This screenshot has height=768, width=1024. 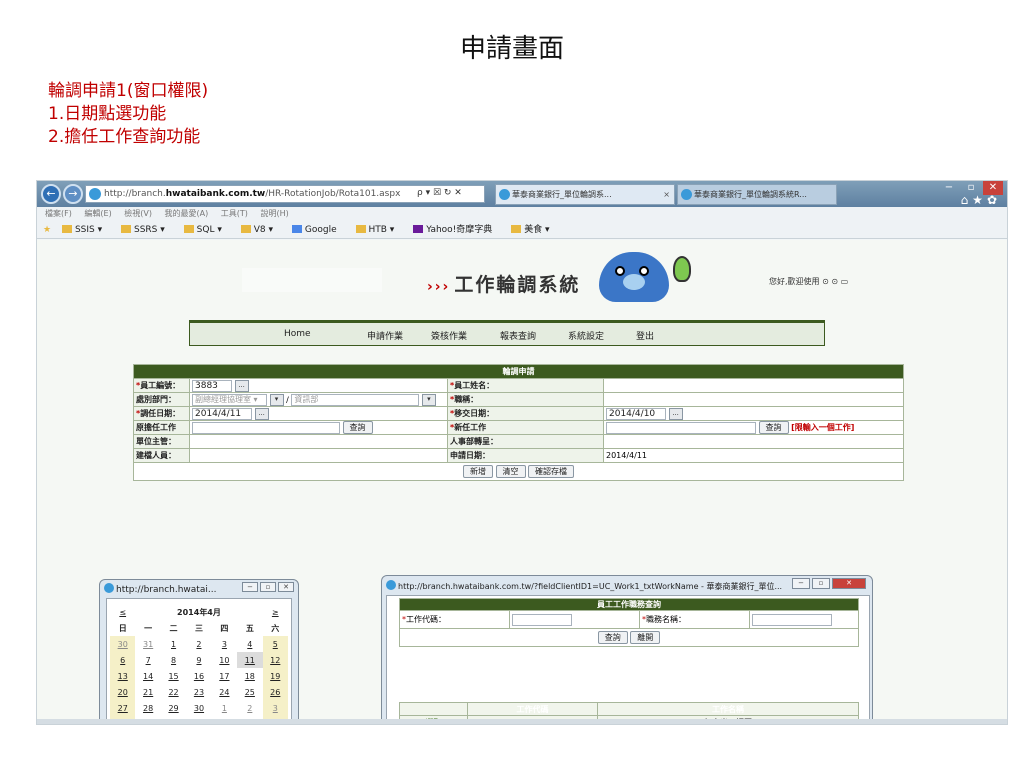 I want to click on menu-favorites: 我的最愛(A), so click(x=187, y=213).